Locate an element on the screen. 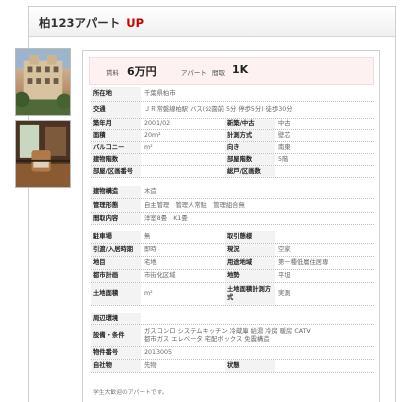 This screenshot has width=401, height=402. management-value: 自主管理 管理人常駐 管理組合無 is located at coordinates (194, 205).